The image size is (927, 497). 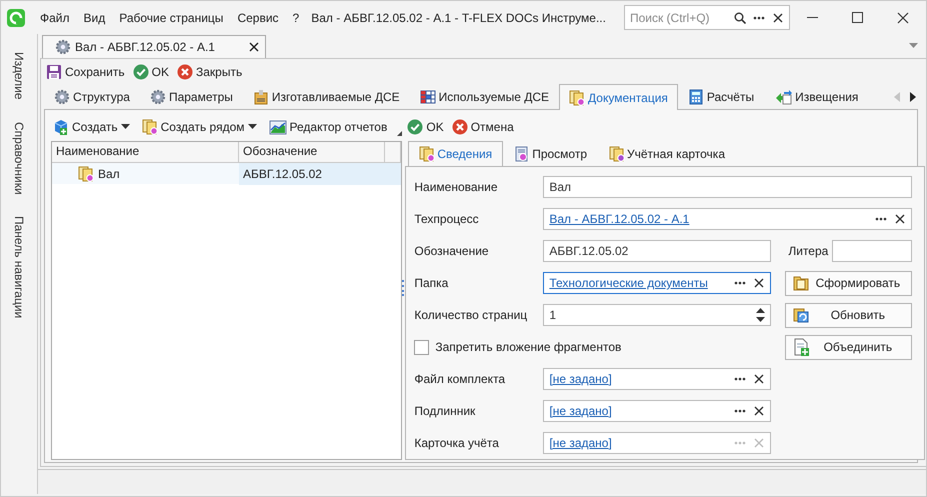 What do you see at coordinates (199, 127) in the screenshot?
I see `create-nearby-button: Создать рядом` at bounding box center [199, 127].